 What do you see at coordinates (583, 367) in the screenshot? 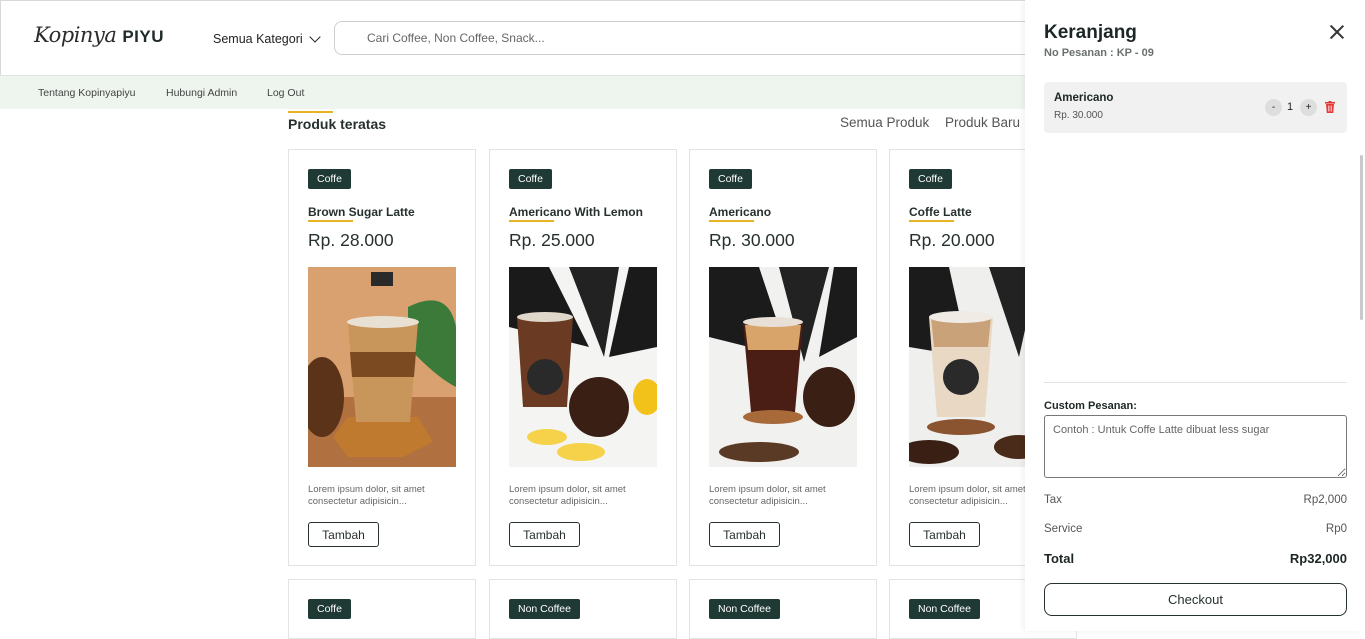
I see `product-image-americano-with-lemon` at bounding box center [583, 367].